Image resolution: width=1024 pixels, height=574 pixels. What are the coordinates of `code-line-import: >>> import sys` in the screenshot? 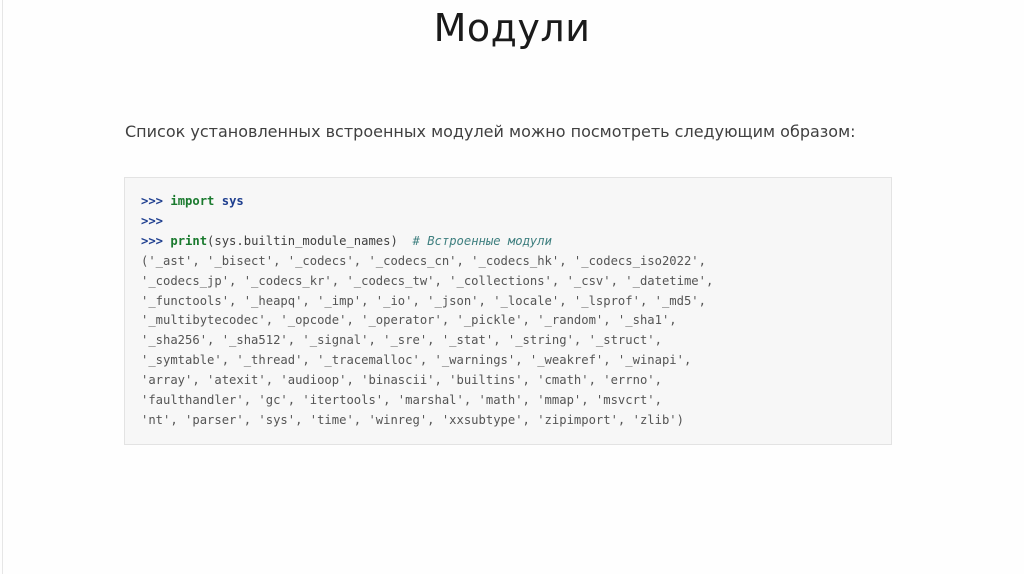 It's located at (516, 202).